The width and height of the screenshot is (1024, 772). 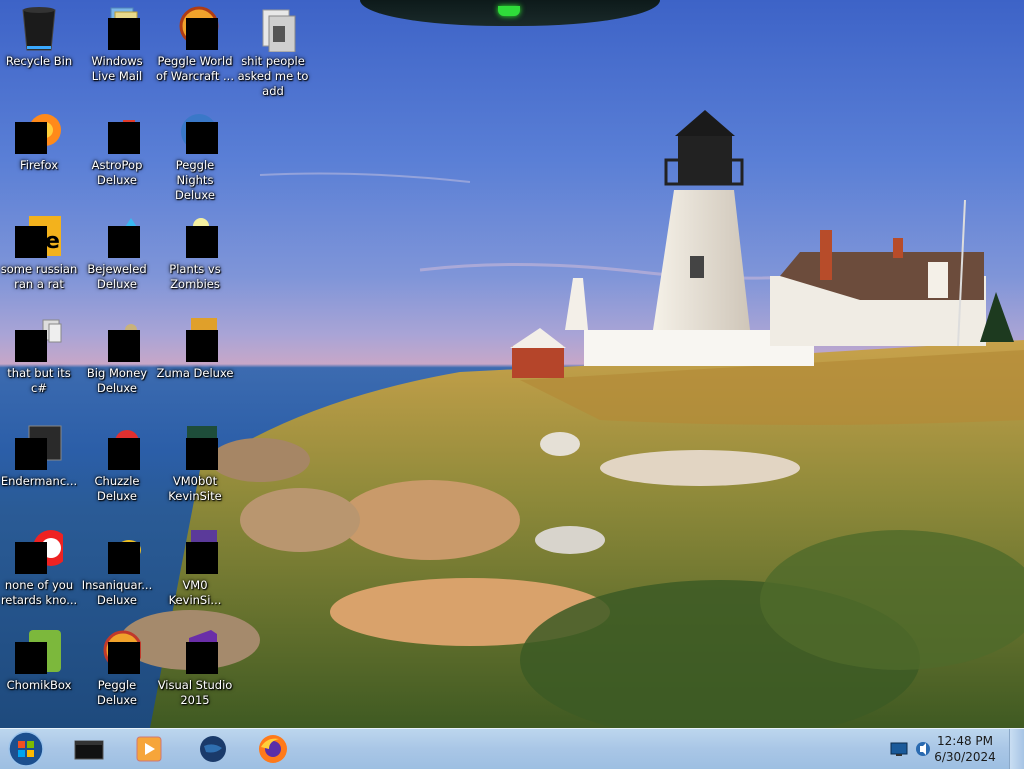 What do you see at coordinates (117, 340) in the screenshot?
I see `money-bag-icon` at bounding box center [117, 340].